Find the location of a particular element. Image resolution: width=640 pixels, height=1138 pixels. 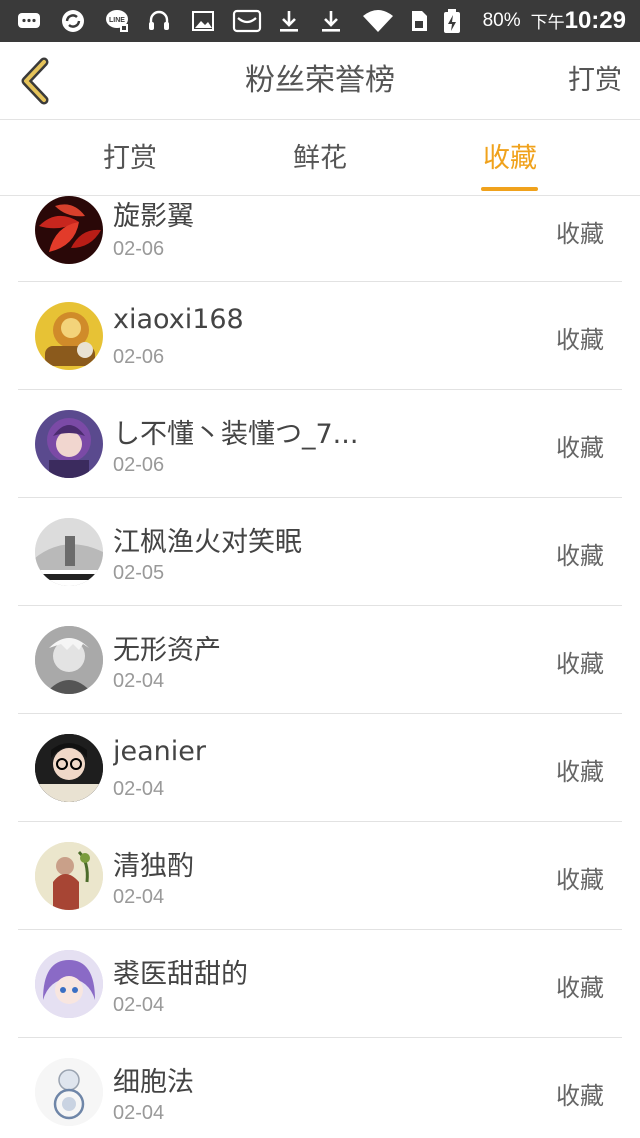

fan-name: 江枫渔火对笑眠 is located at coordinates (207, 542).